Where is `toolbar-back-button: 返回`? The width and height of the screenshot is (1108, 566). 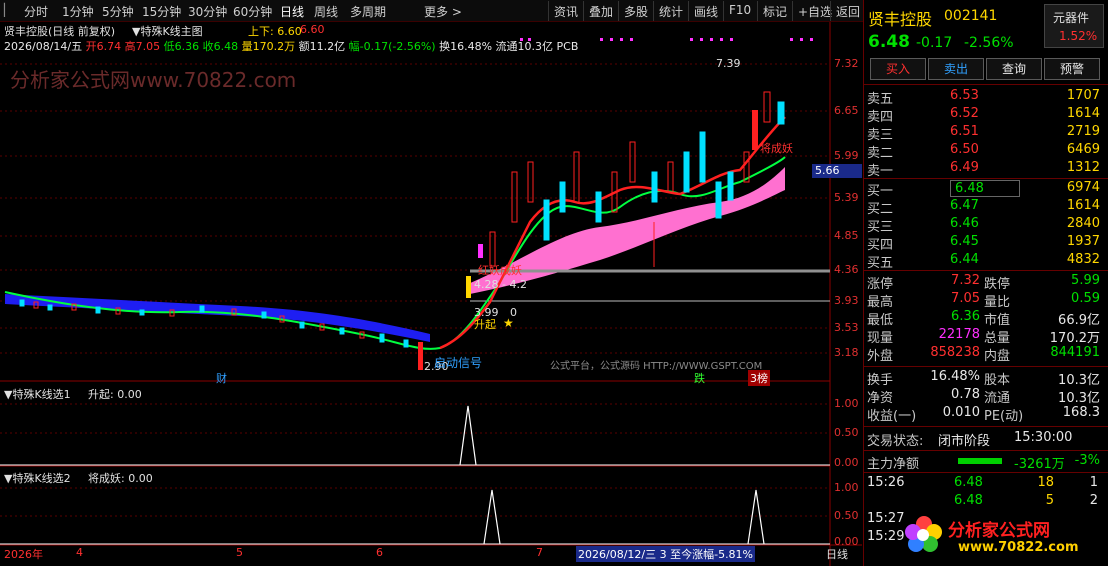 toolbar-back-button: 返回 is located at coordinates (847, 11).